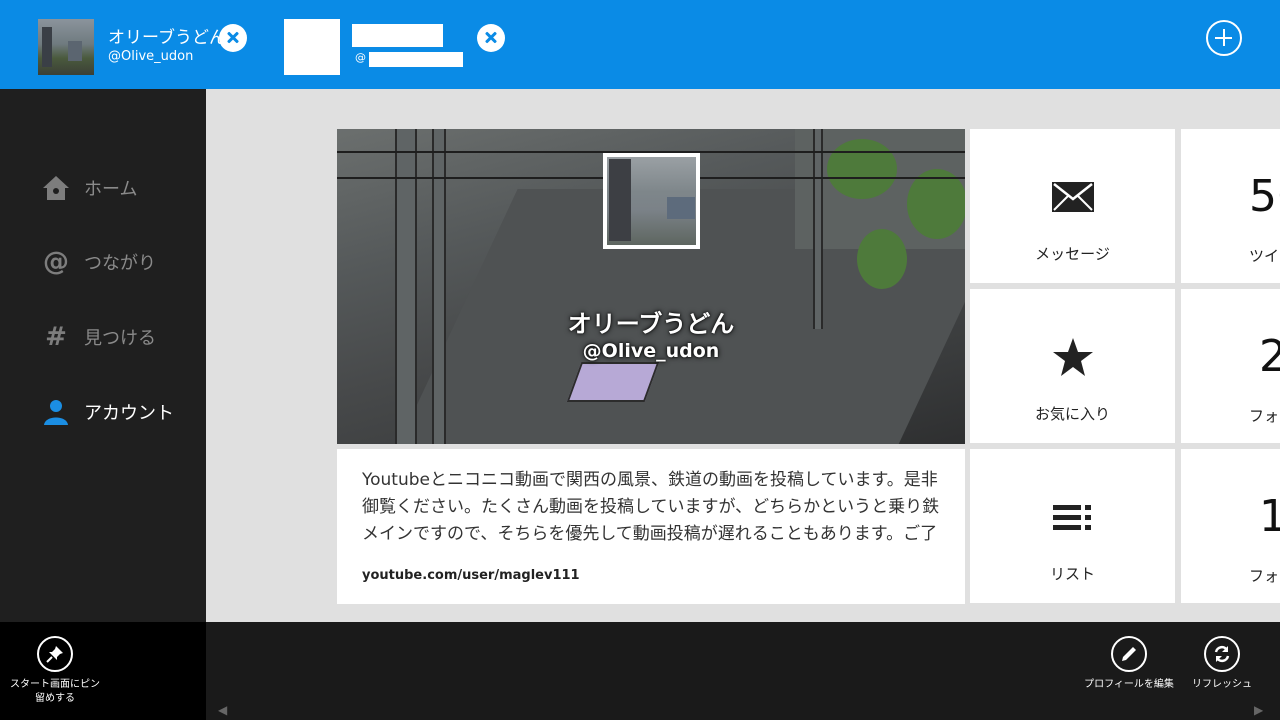 This screenshot has width=1280, height=720. What do you see at coordinates (1269, 356) in the screenshot?
I see `stat-value: 2` at bounding box center [1269, 356].